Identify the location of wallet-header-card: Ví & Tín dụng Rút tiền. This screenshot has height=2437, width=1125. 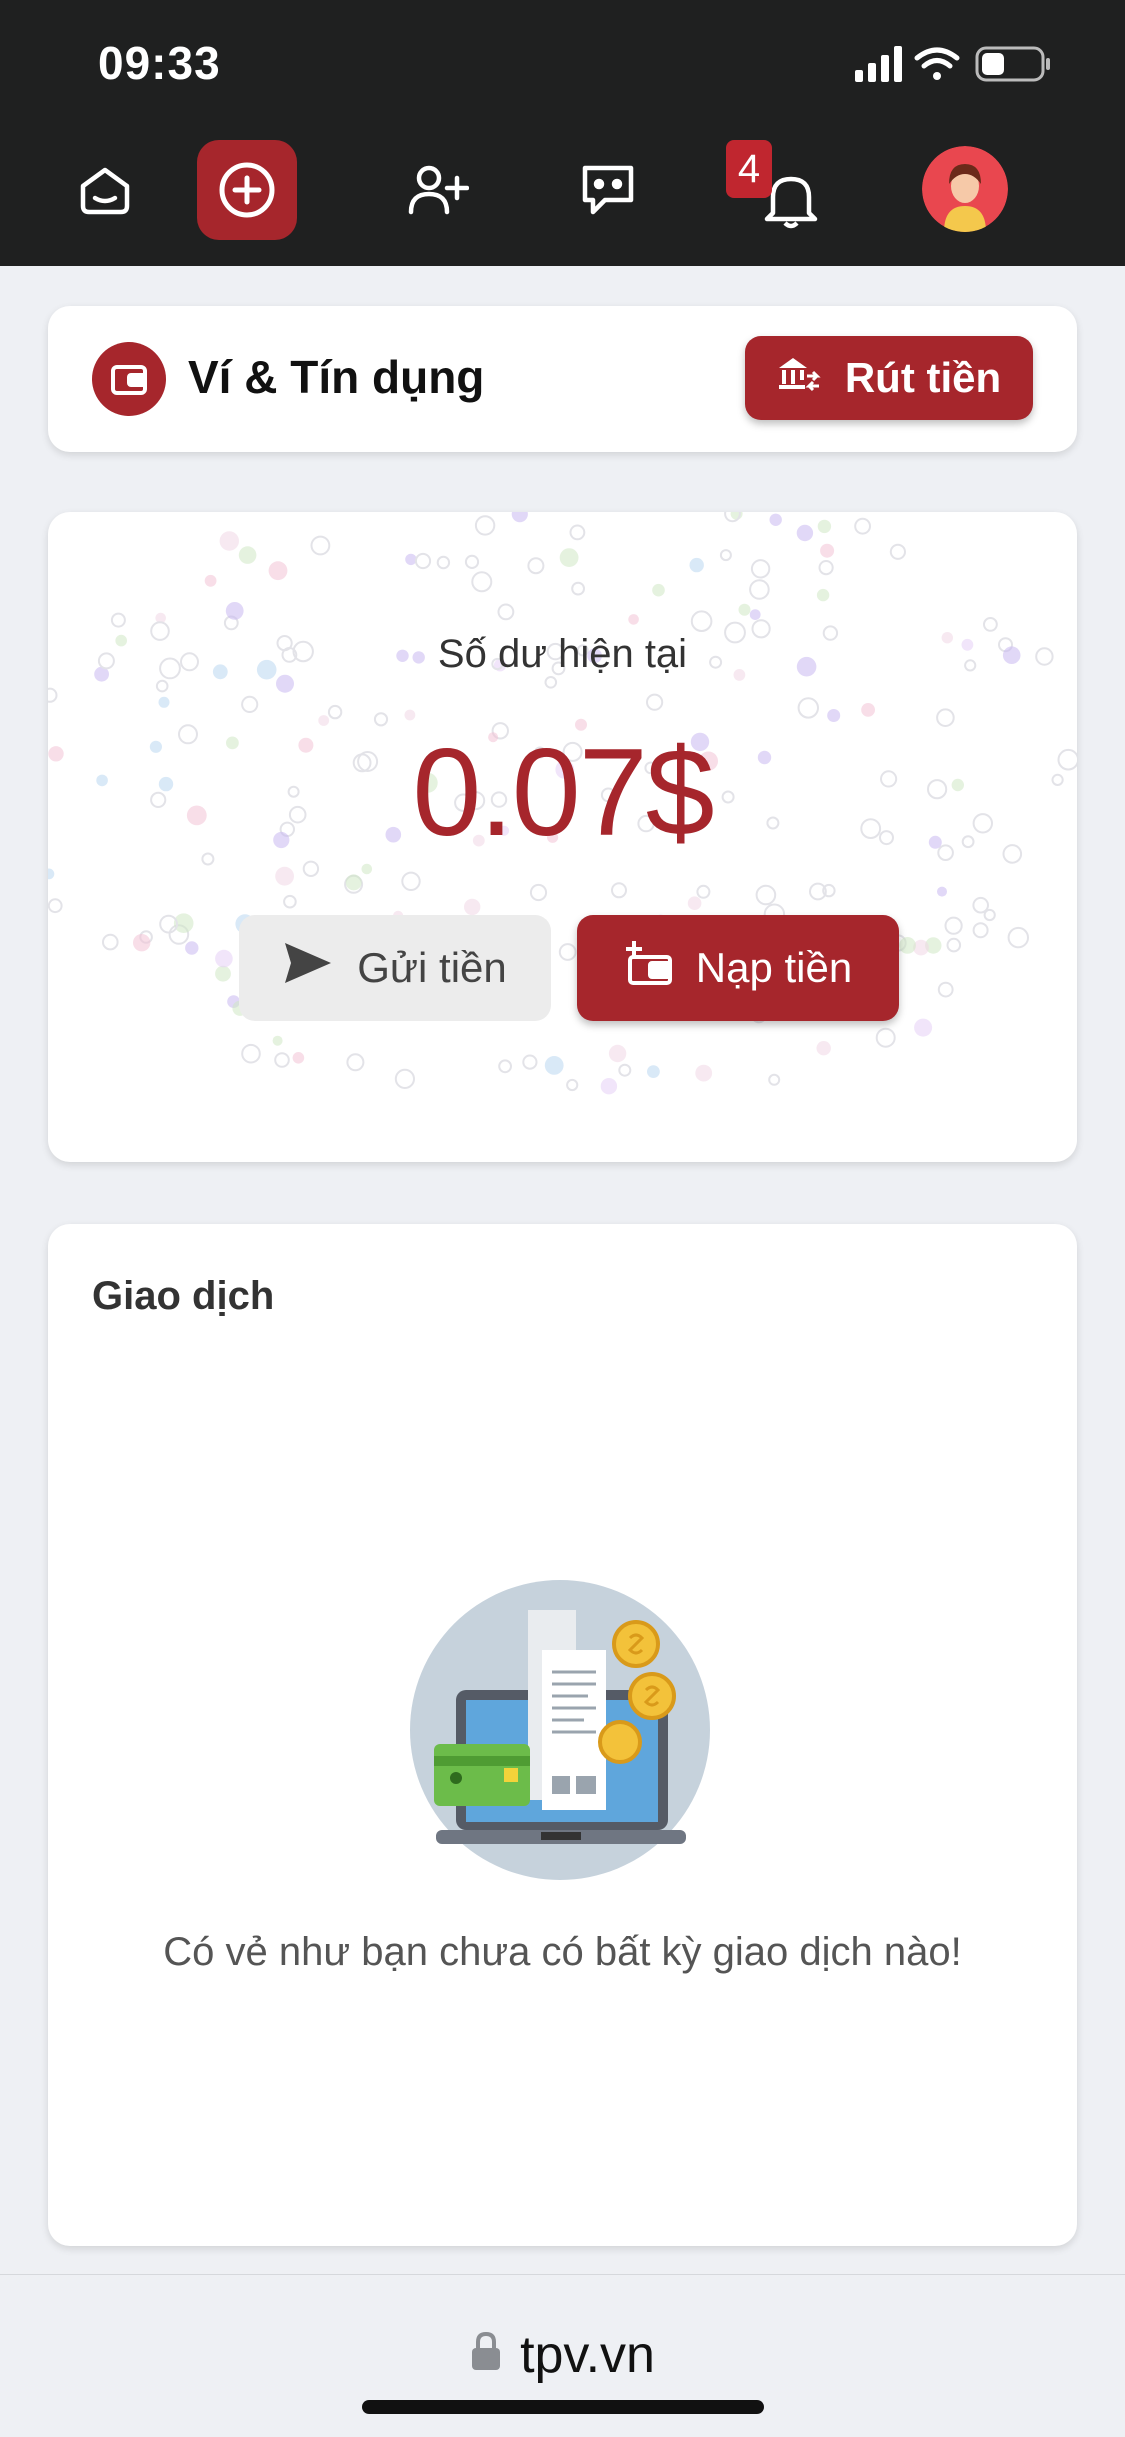
(562, 379).